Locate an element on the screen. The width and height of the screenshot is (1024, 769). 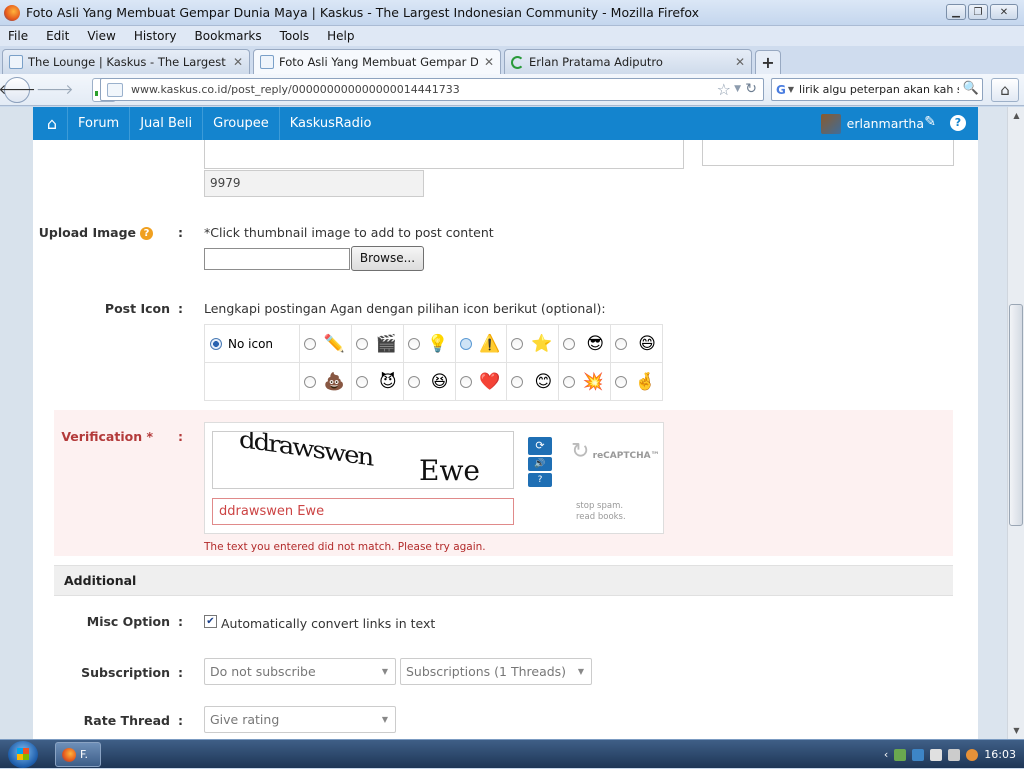
star-icon: ⭐ is located at coordinates (541, 344).